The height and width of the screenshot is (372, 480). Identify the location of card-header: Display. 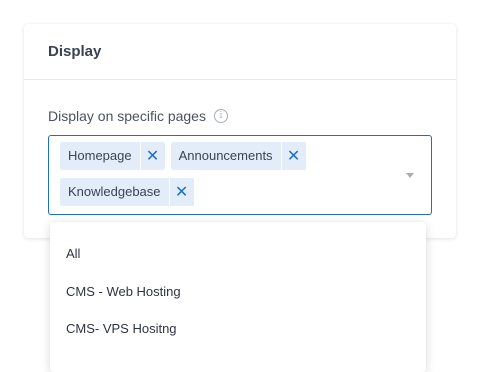
(240, 52).